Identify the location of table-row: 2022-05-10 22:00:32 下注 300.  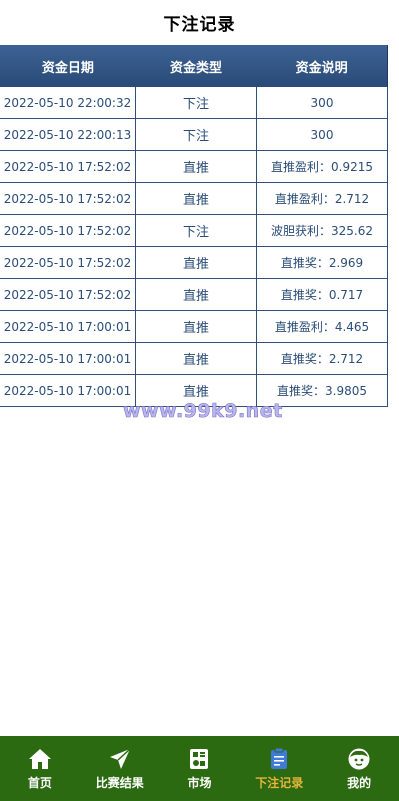
(194, 103).